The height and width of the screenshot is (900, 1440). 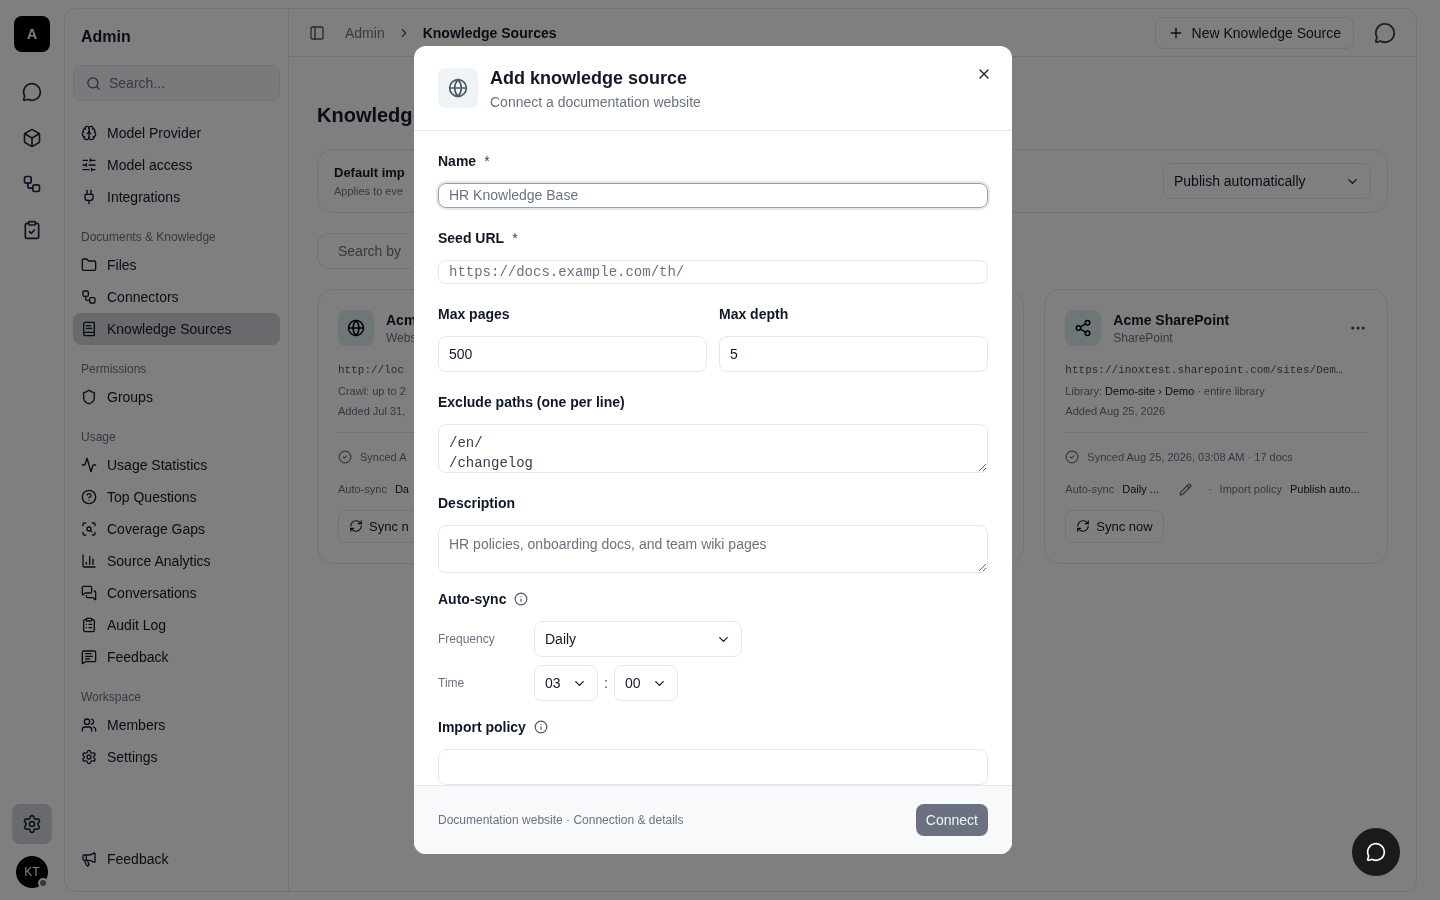 I want to click on exclude-paths-input: /en/ /changelog, so click(x=713, y=448).